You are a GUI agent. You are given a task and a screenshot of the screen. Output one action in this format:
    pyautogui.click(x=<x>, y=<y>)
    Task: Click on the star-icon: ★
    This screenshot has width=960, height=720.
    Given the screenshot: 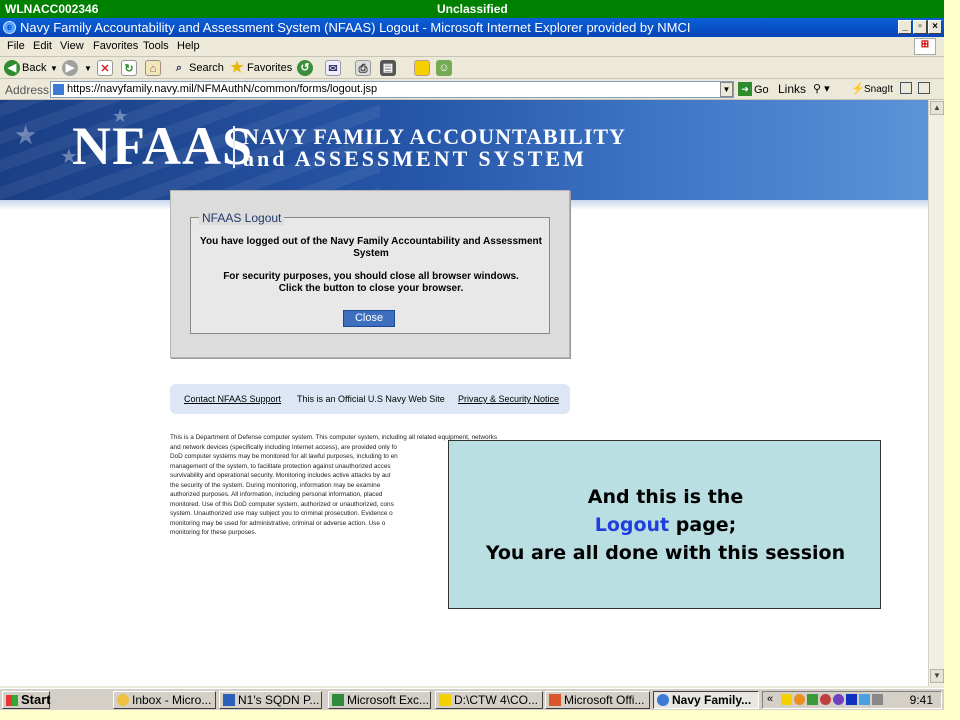 What is the action you would take?
    pyautogui.click(x=26, y=135)
    